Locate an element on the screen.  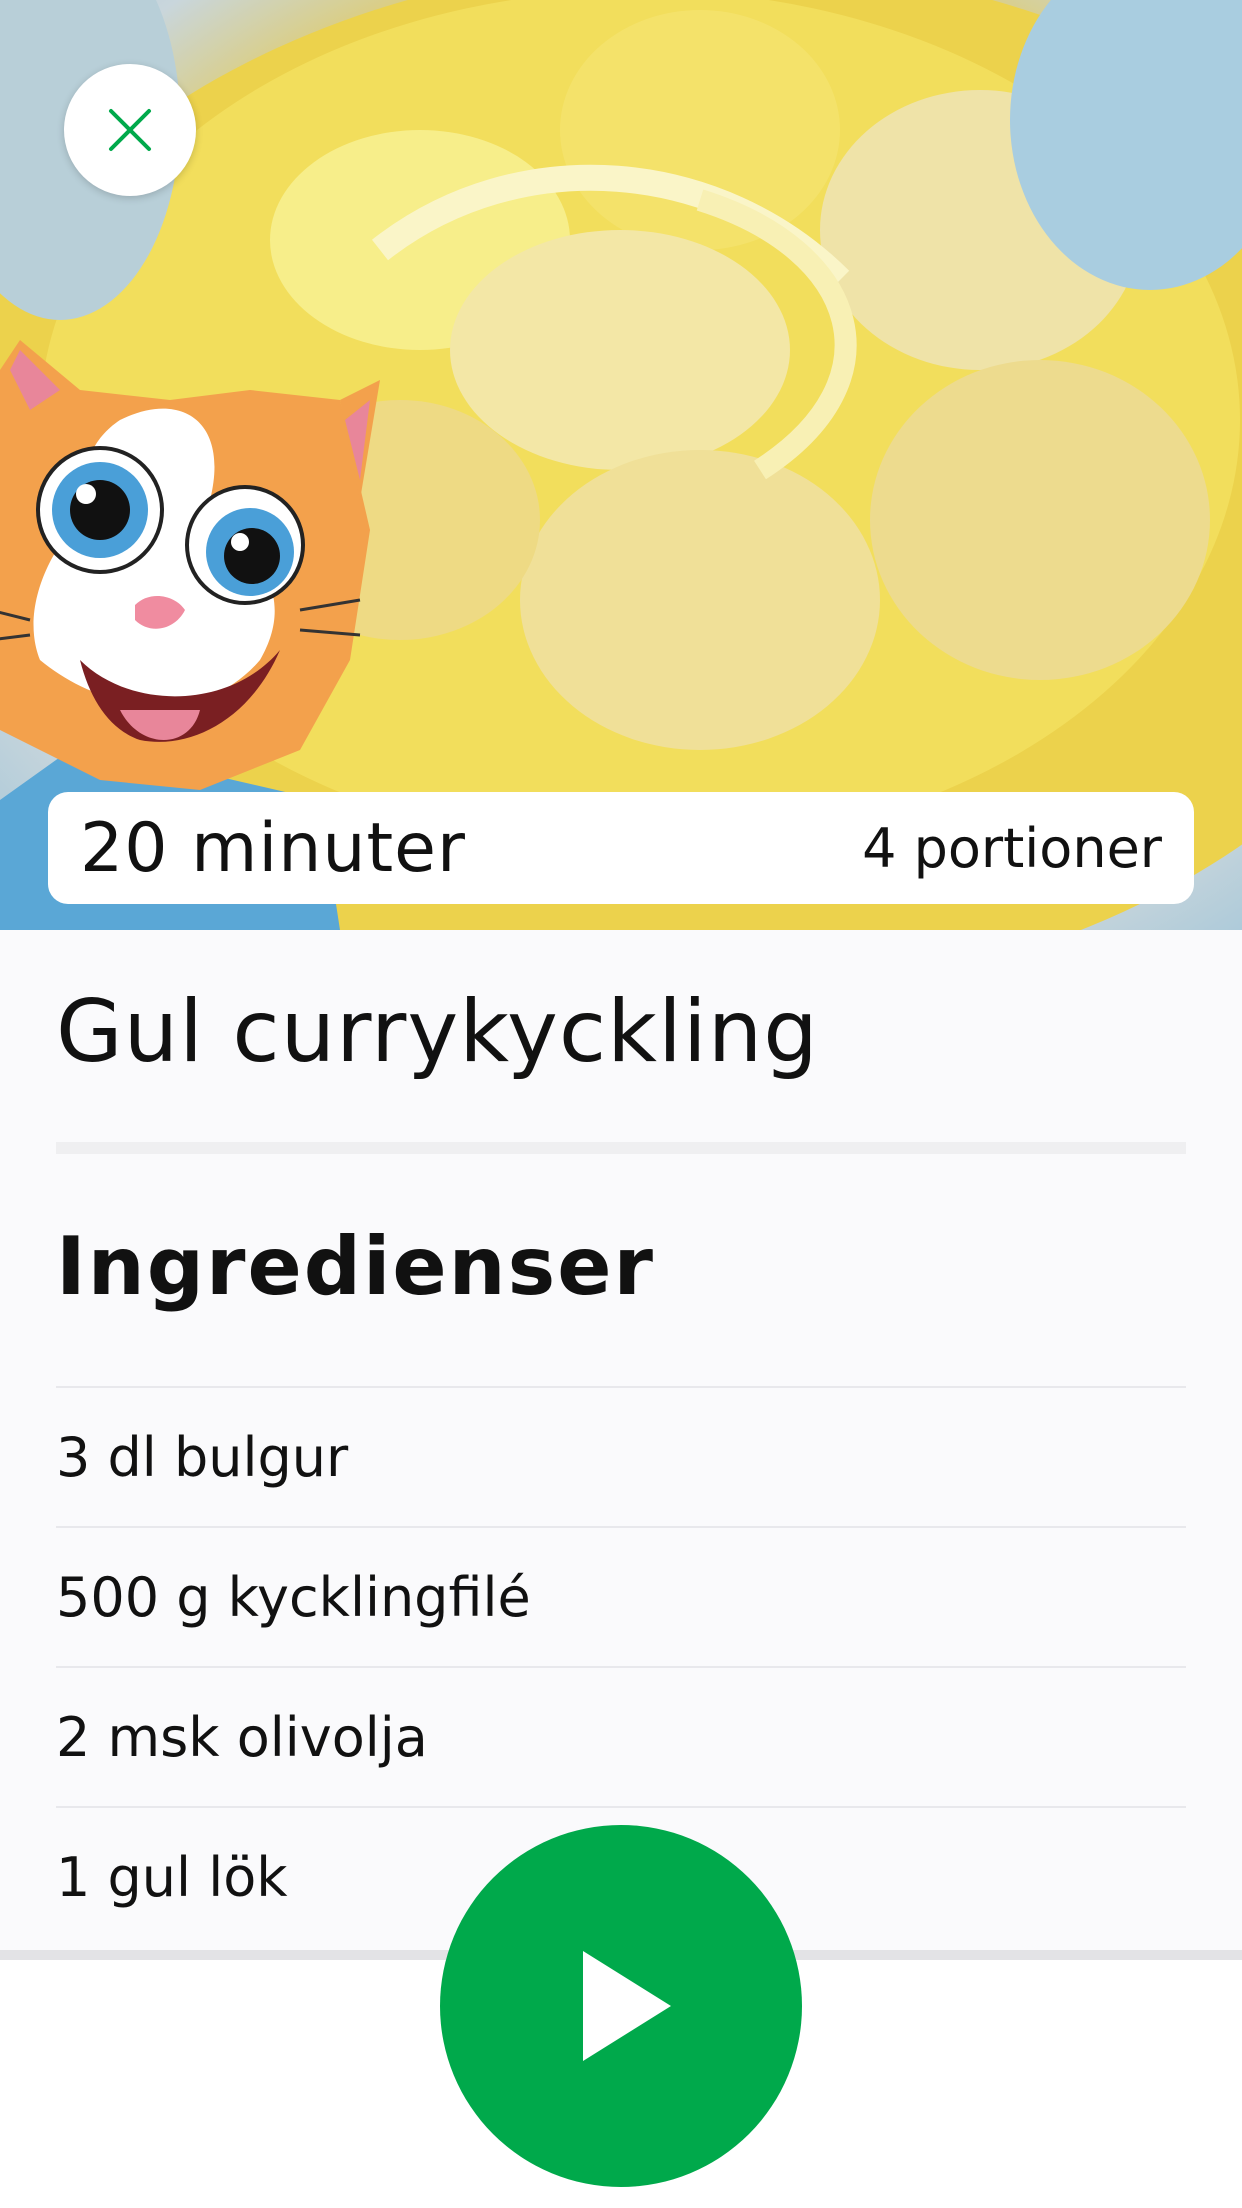
portions-count: 4 portioner is located at coordinates (1012, 848).